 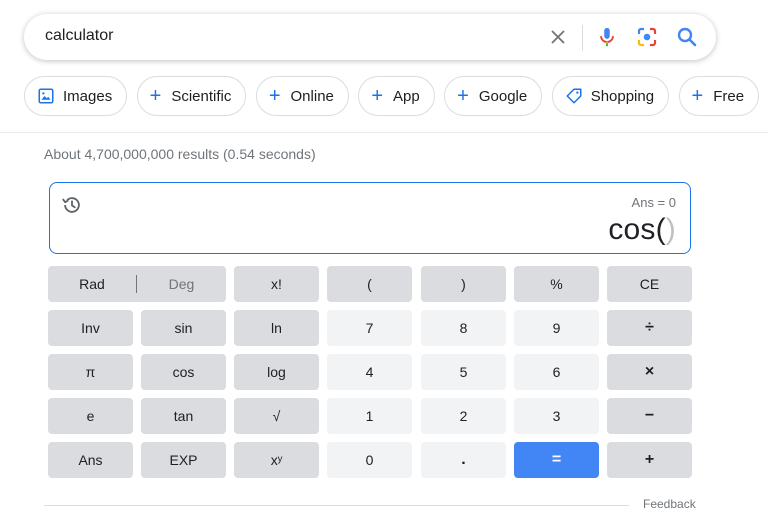 What do you see at coordinates (463, 372) in the screenshot?
I see `digit-5-key: 5` at bounding box center [463, 372].